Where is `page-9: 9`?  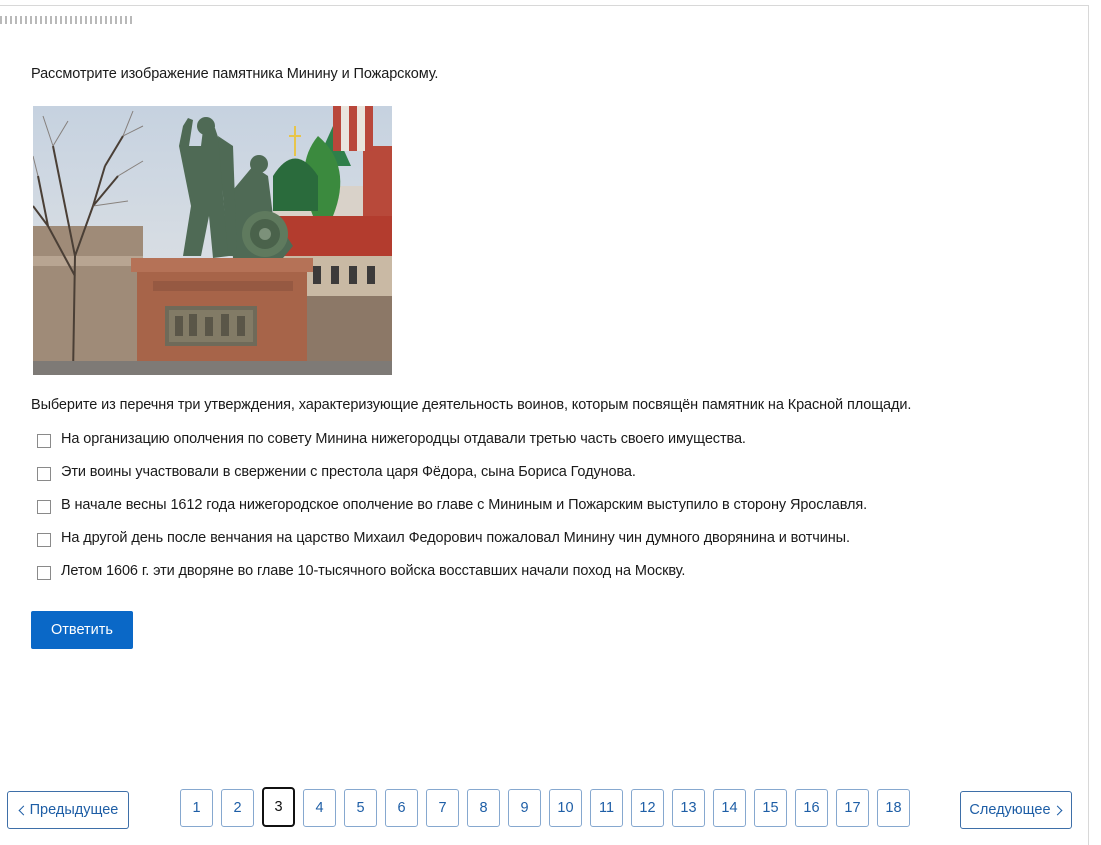
page-9: 9 is located at coordinates (524, 808).